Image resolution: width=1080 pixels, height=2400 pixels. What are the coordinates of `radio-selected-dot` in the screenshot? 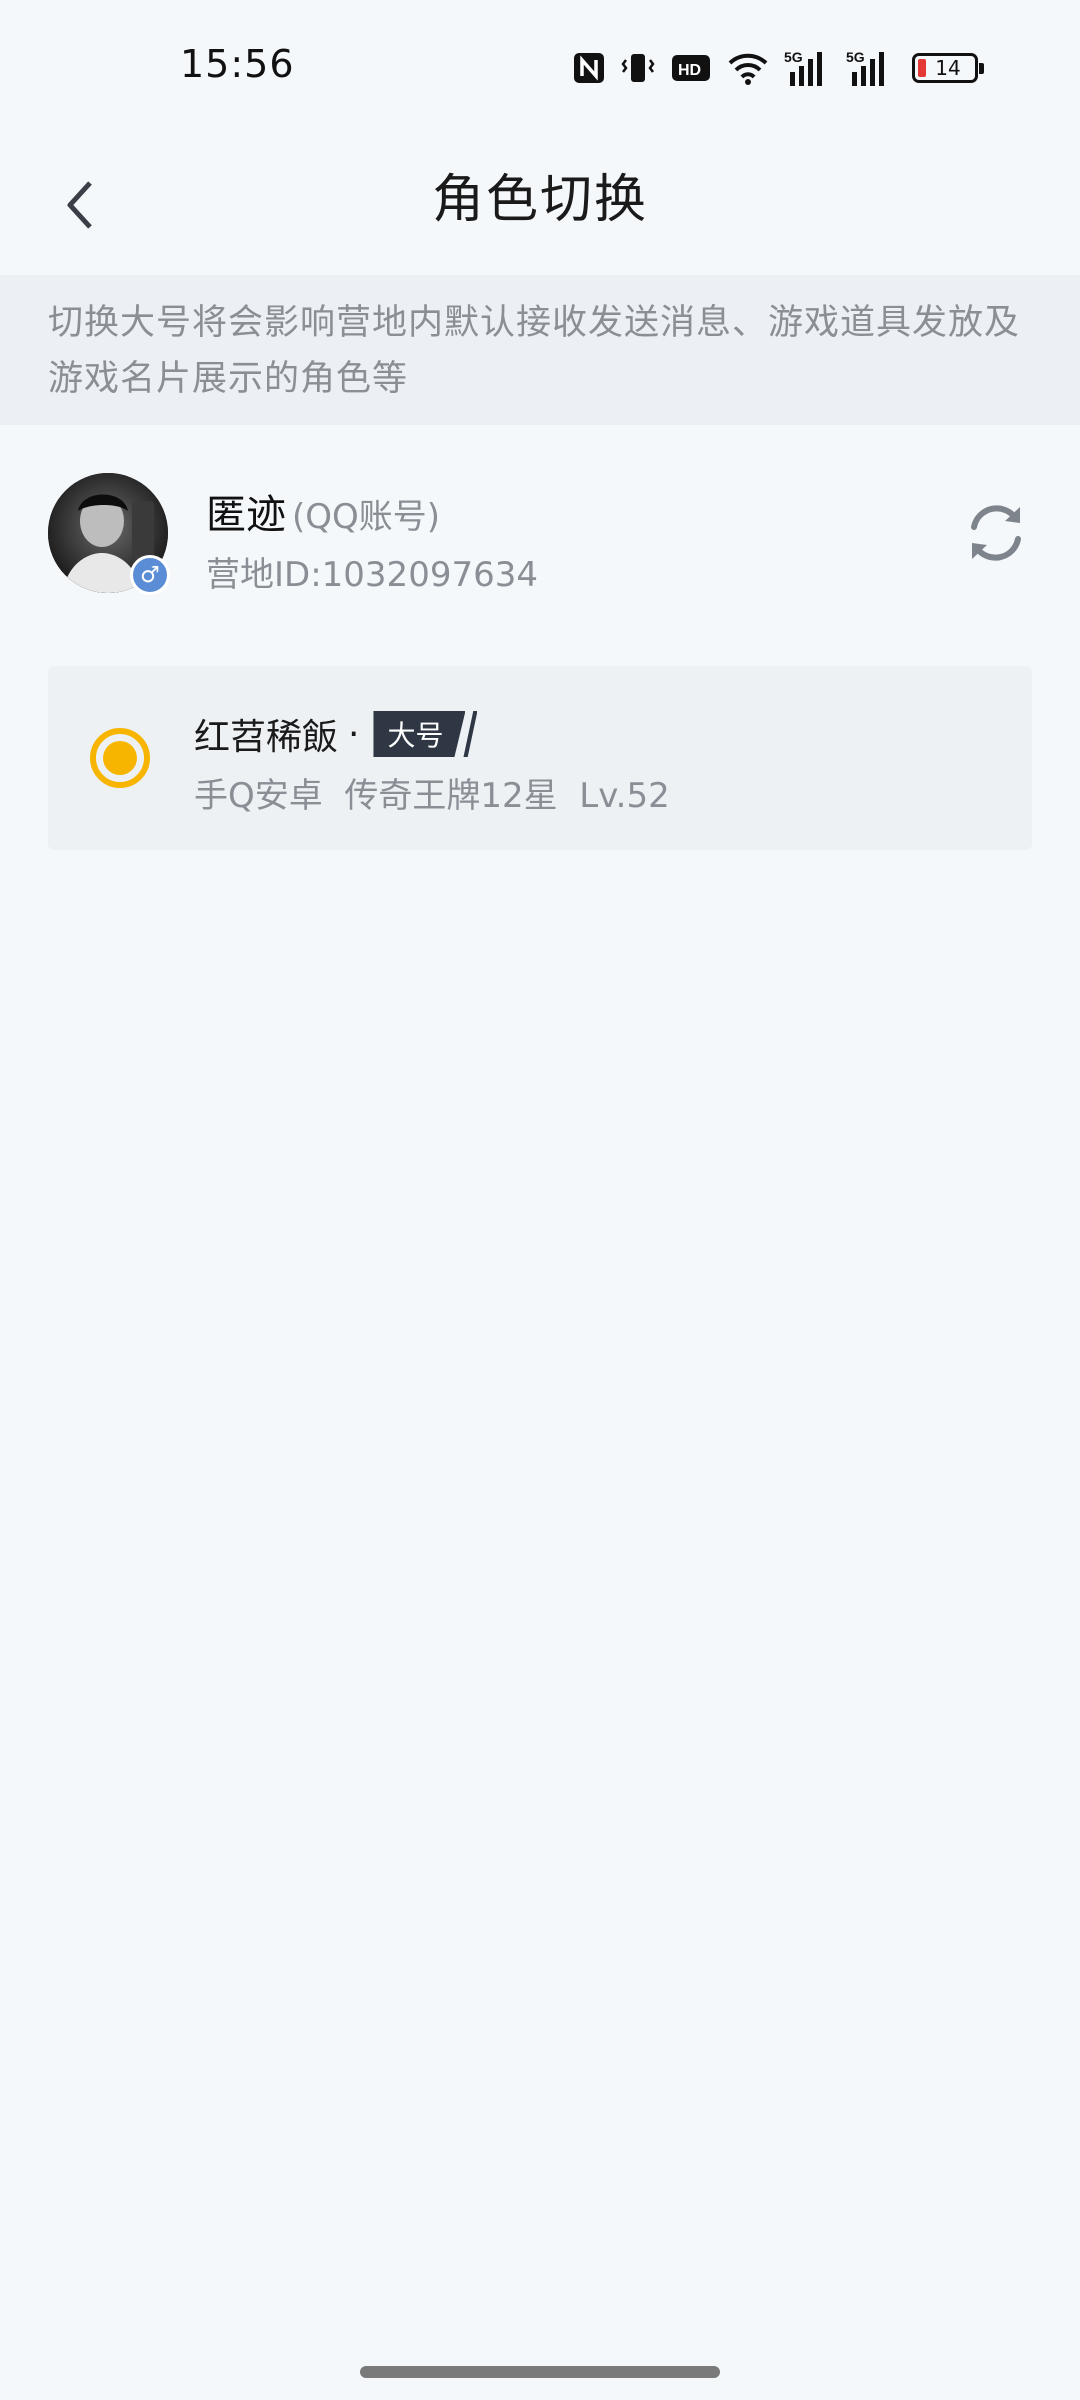 It's located at (120, 758).